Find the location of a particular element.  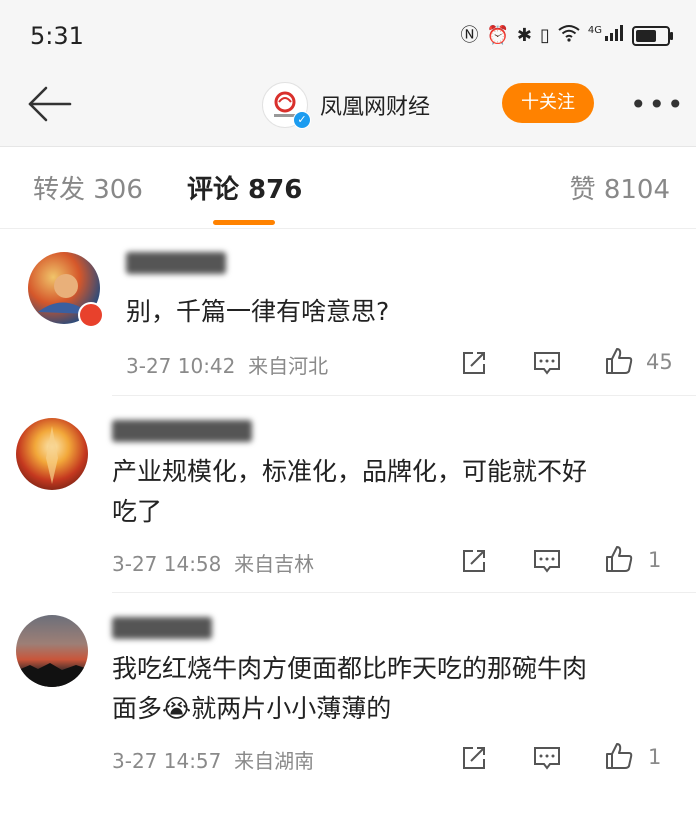

comment-meta: 3-27 14:57 来自湖南 is located at coordinates (213, 761).